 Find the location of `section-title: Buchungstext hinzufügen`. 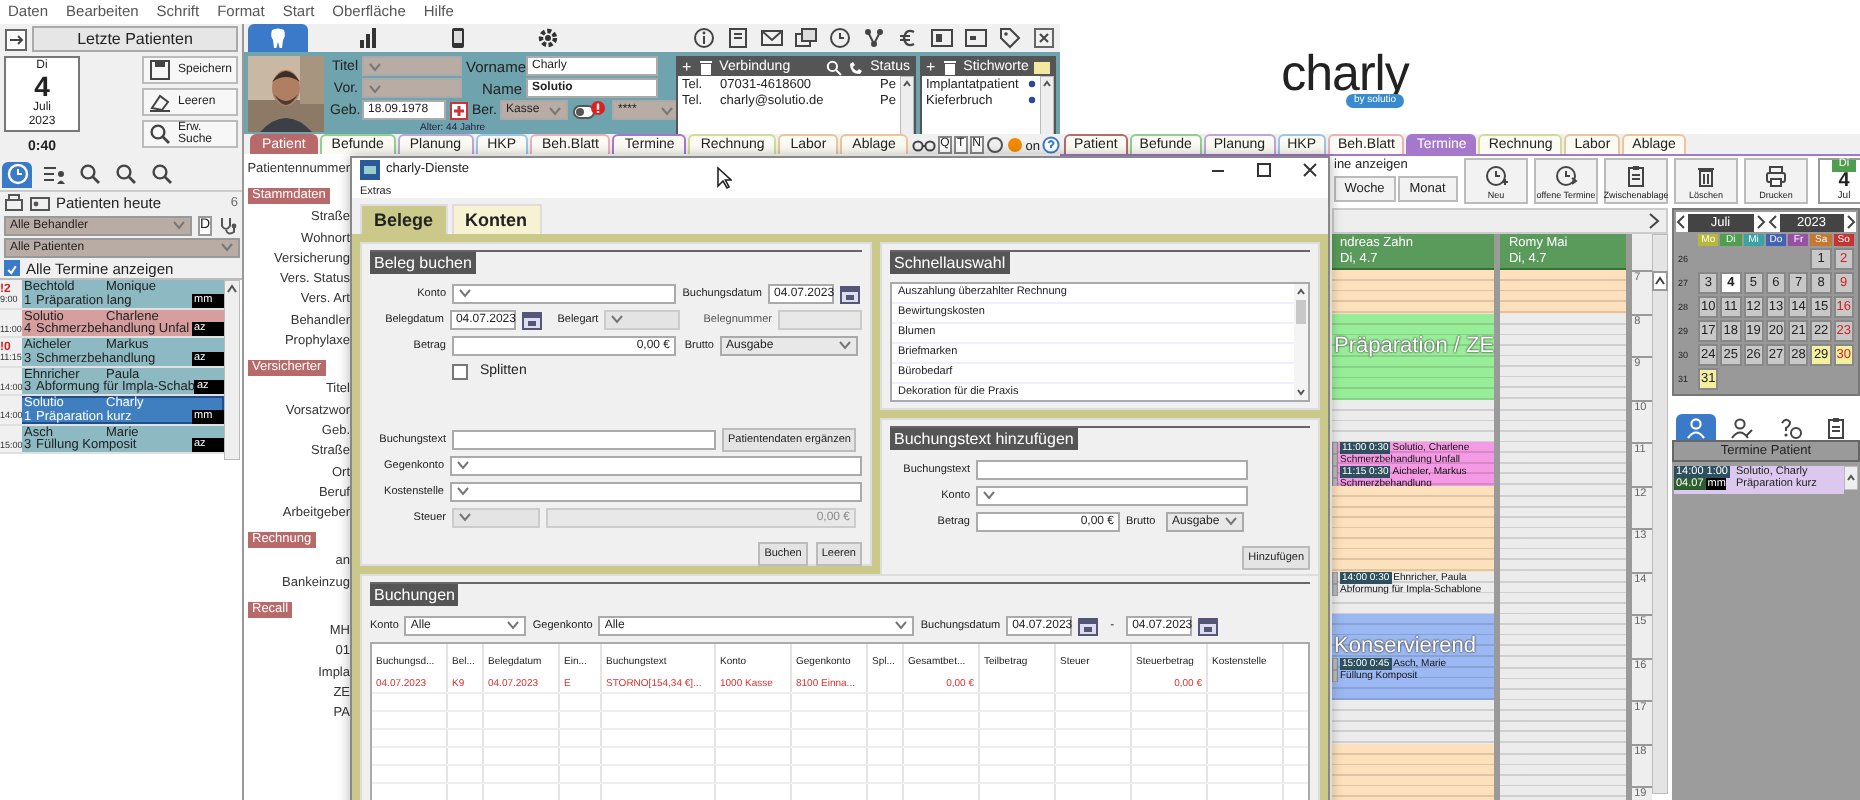

section-title: Buchungstext hinzufügen is located at coordinates (984, 439).